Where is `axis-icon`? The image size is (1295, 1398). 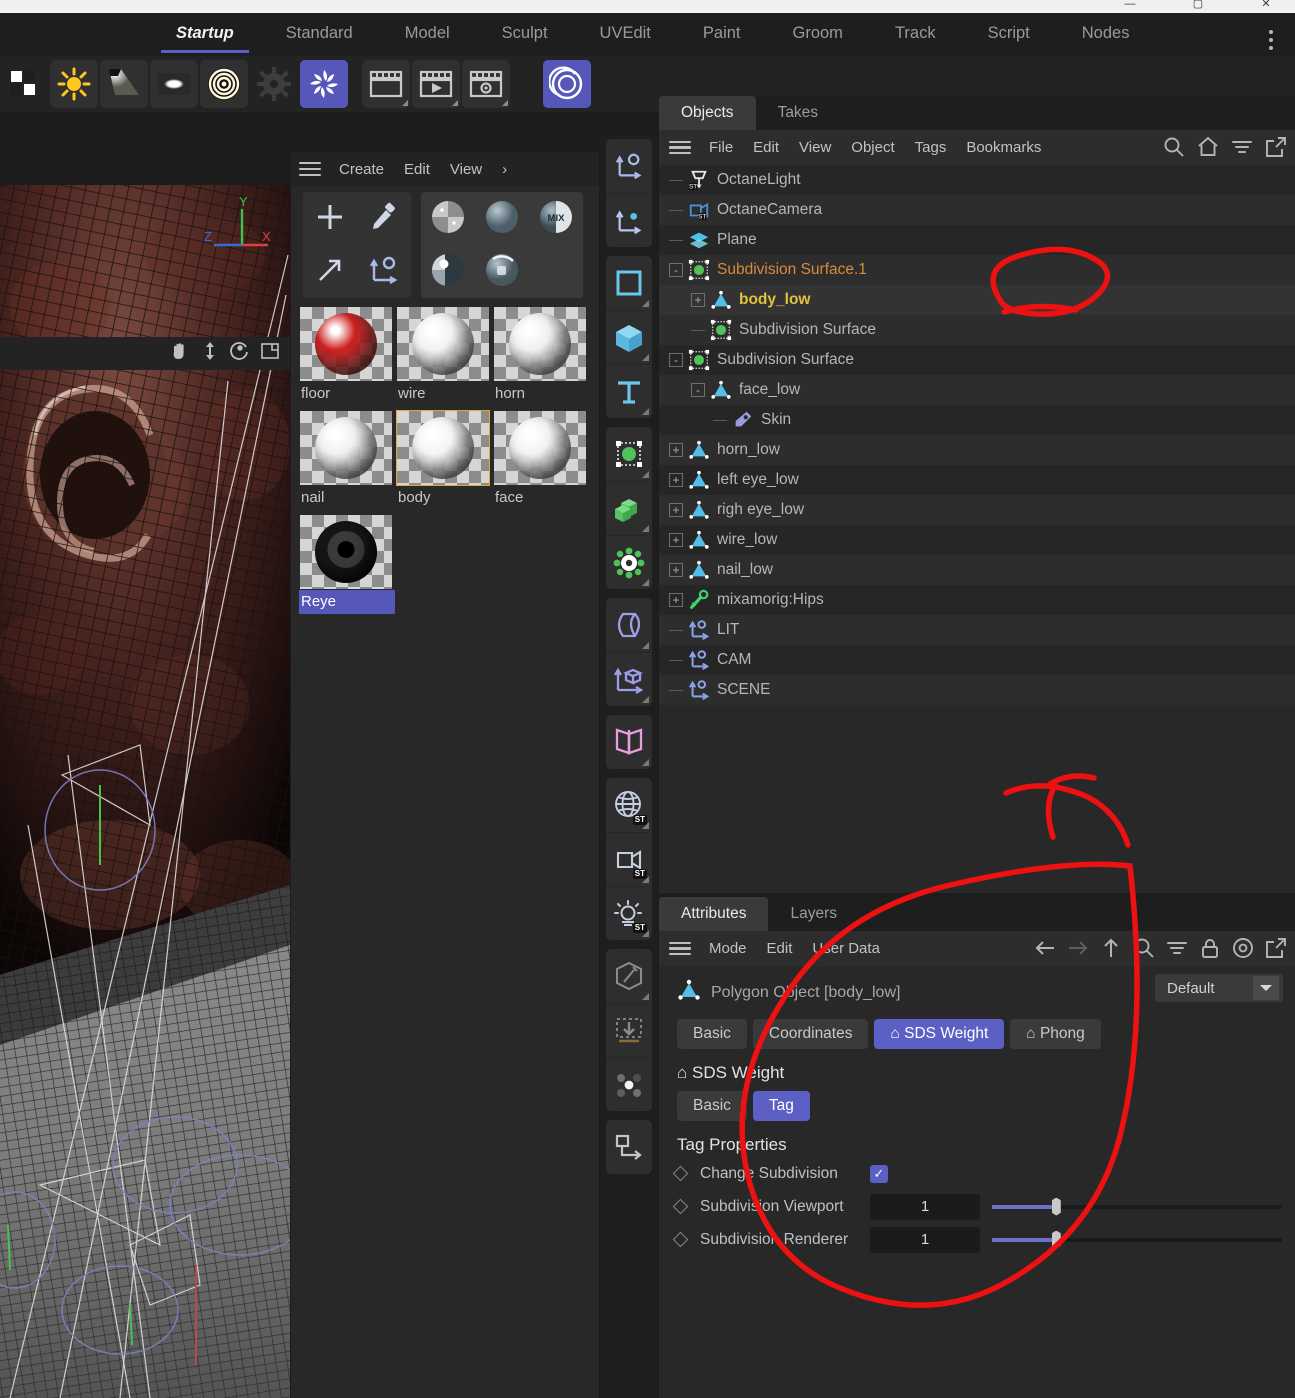 axis-icon is located at coordinates (384, 270).